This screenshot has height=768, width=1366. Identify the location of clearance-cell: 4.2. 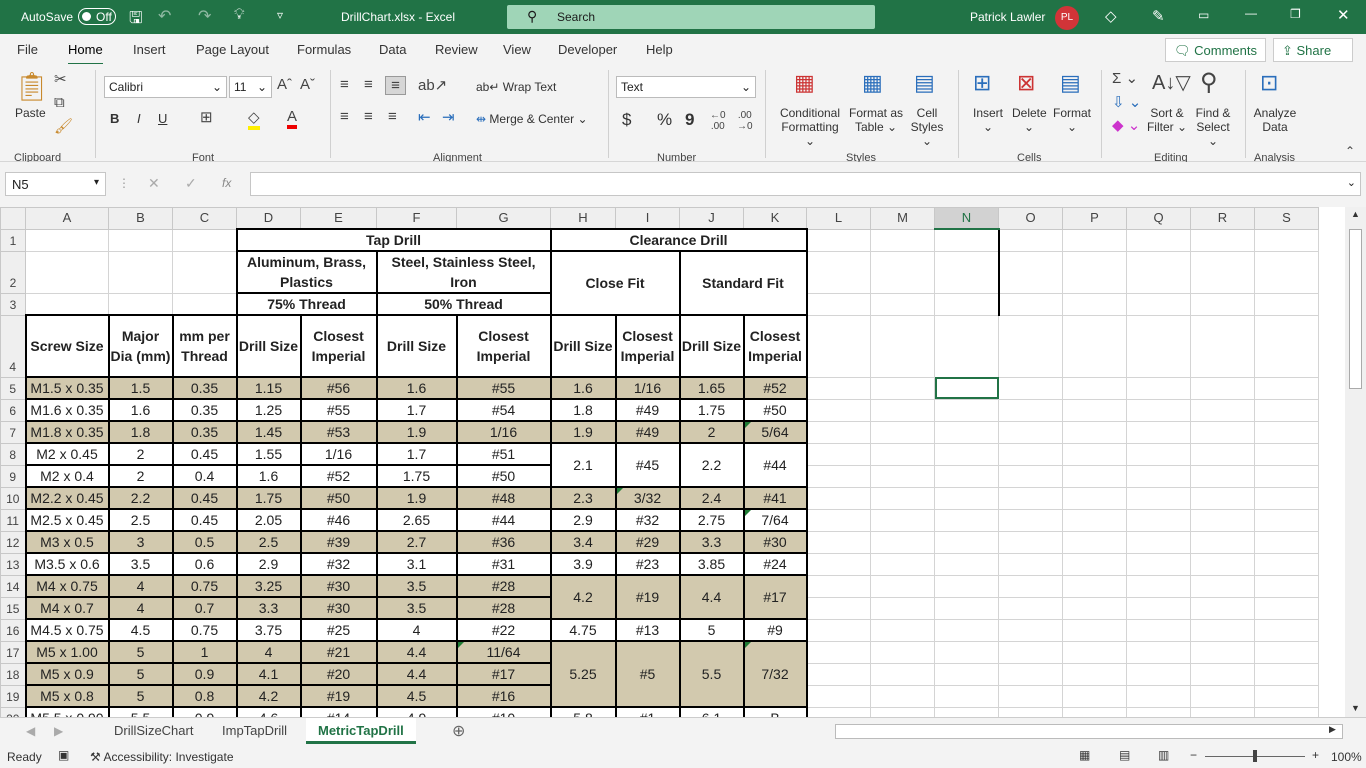
(583, 597).